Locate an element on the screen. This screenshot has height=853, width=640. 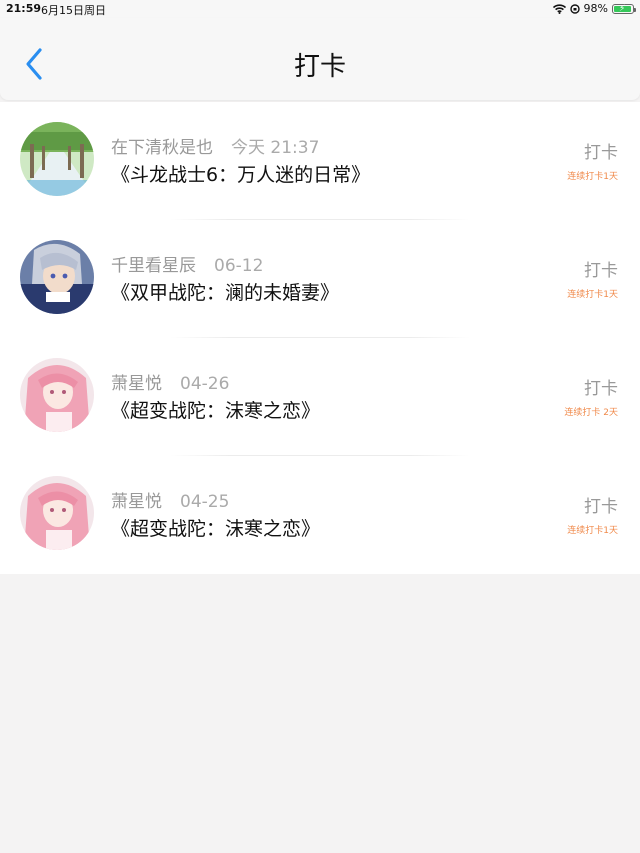
meta-row: 千里看星辰 06-12 is located at coordinates (187, 263).